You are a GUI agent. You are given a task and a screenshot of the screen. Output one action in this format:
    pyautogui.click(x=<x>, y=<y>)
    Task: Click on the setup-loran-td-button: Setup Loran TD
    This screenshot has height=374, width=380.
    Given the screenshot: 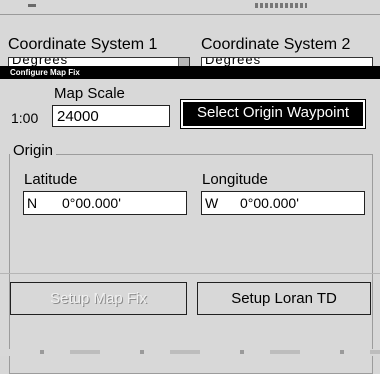 What is the action you would take?
    pyautogui.click(x=284, y=298)
    